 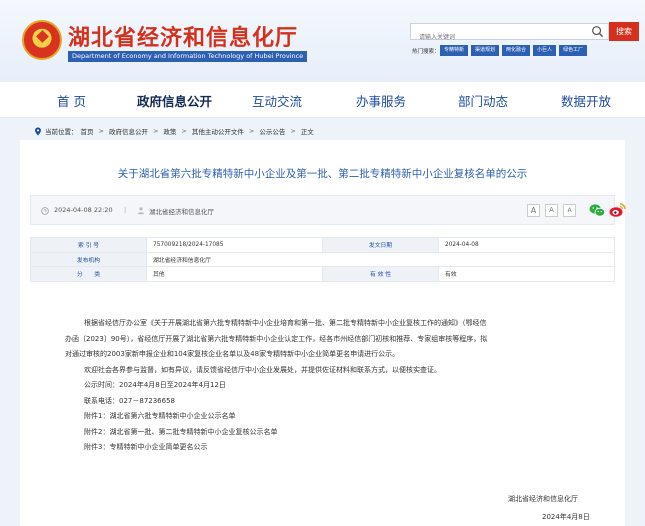 What do you see at coordinates (454, 50) in the screenshot?
I see `hot-tag: 专精特新` at bounding box center [454, 50].